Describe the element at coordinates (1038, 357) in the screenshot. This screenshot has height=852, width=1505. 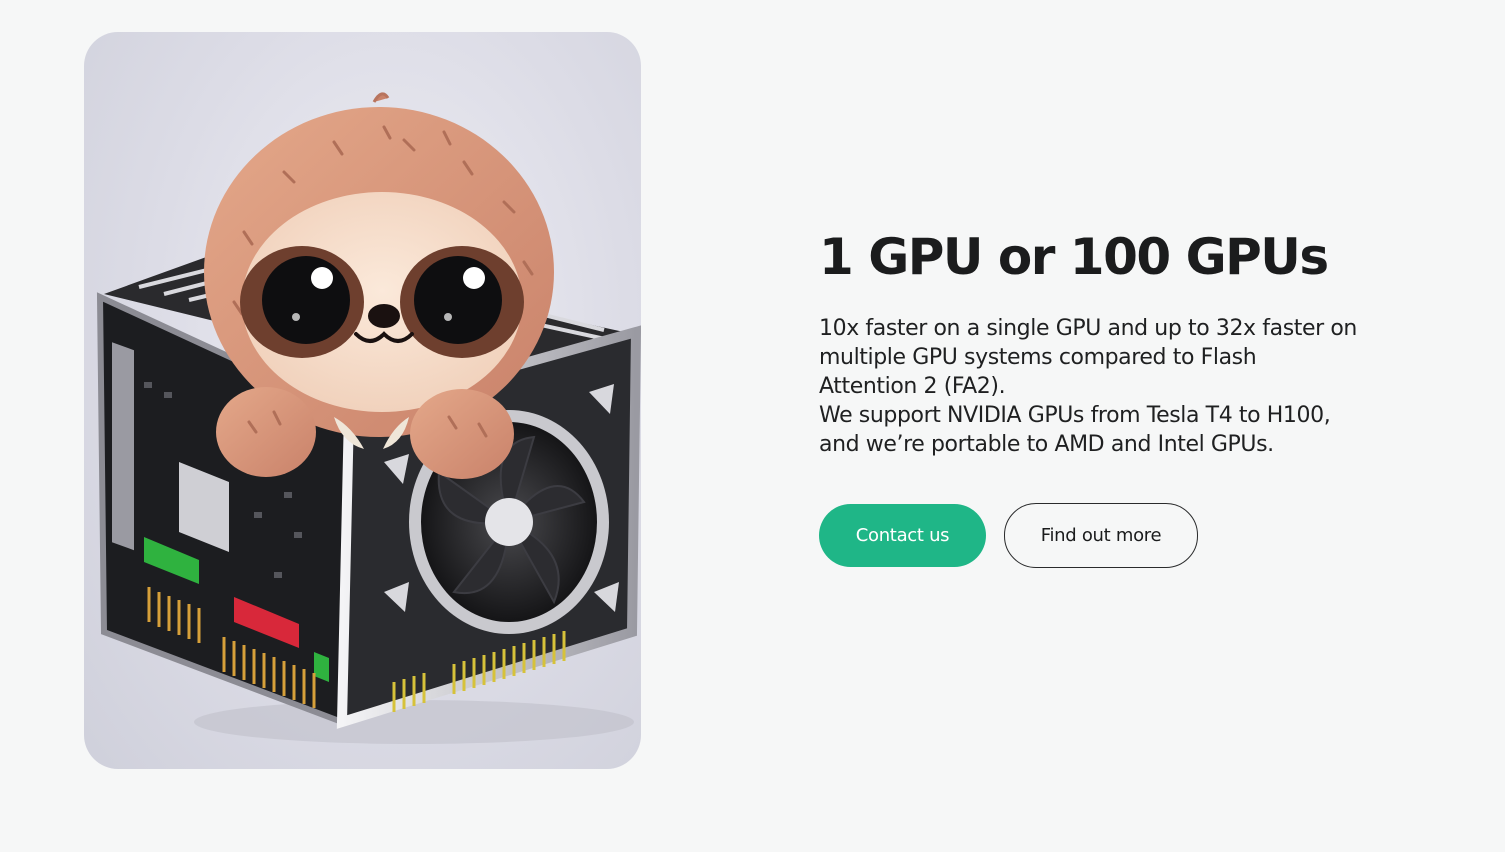
I see `hero-description-line: multiple GPU systems compared to Flash` at that location.